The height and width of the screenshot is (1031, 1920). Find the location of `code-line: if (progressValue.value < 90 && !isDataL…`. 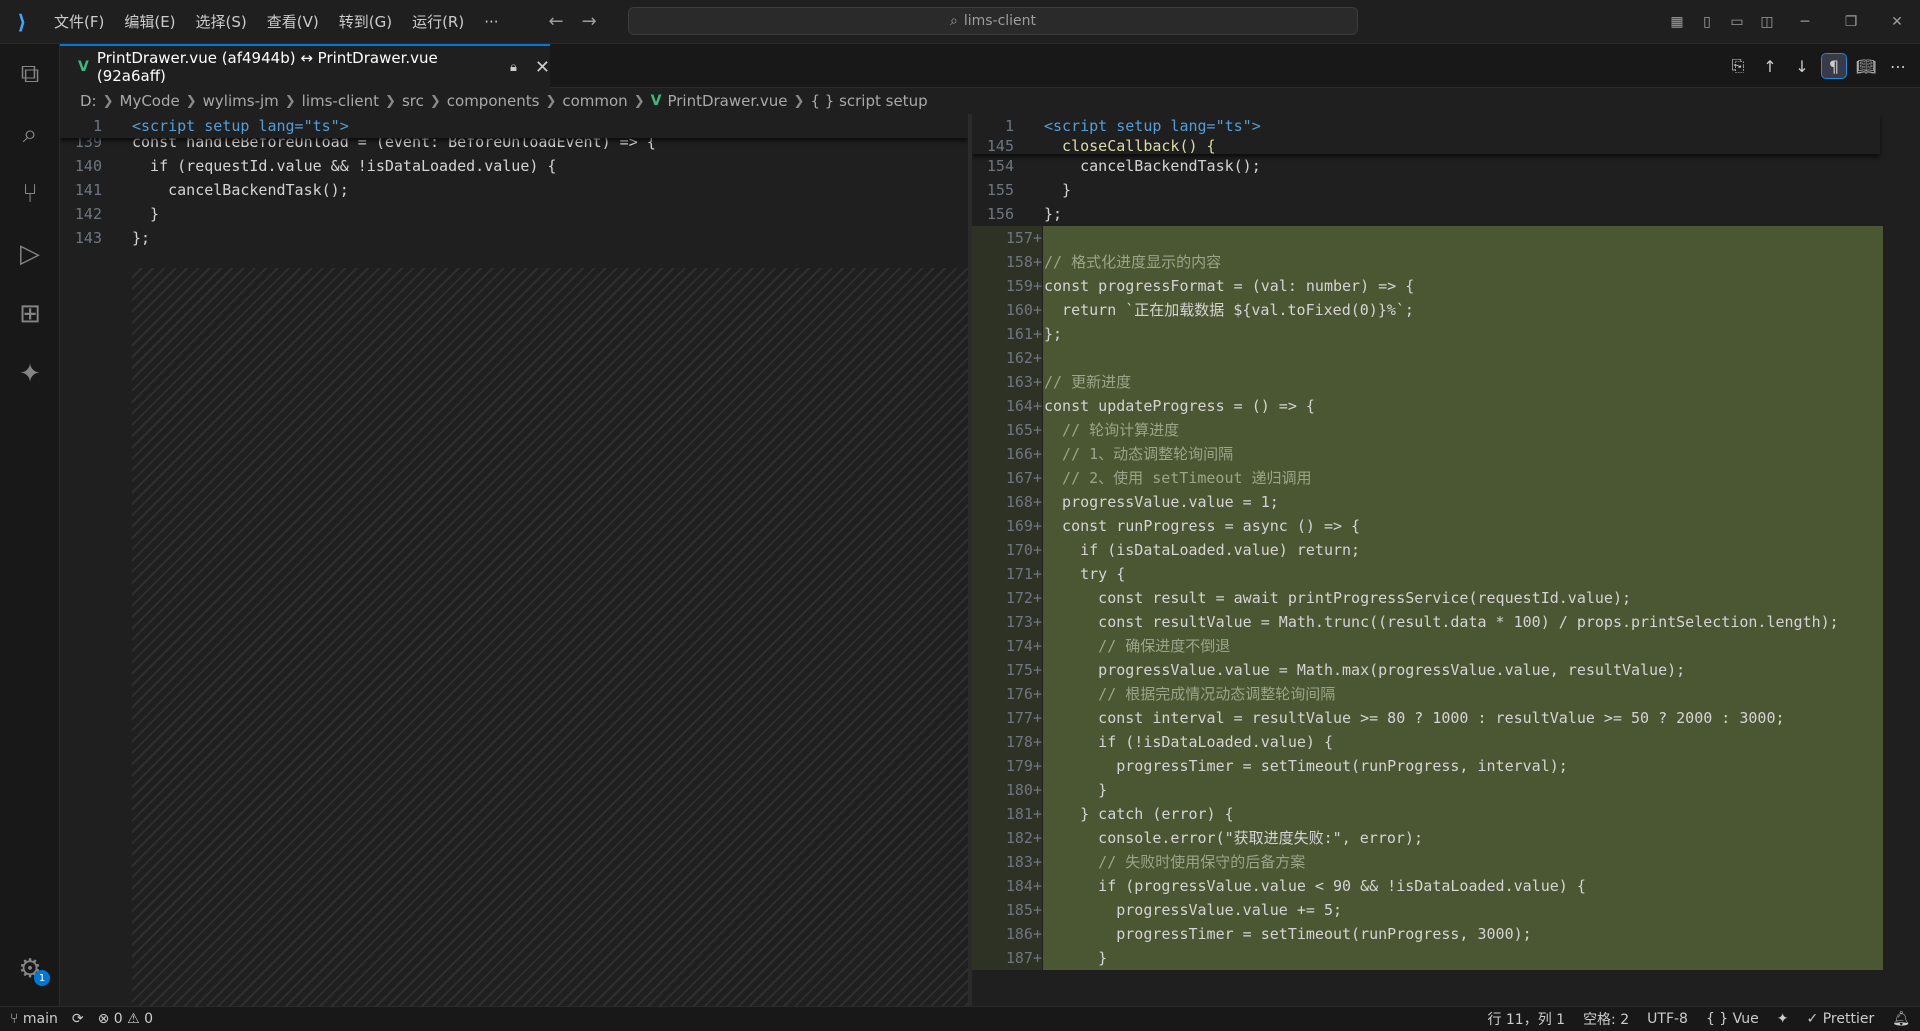

code-line: if (progressValue.value < 90 && !isDataL… is located at coordinates (1315, 886).